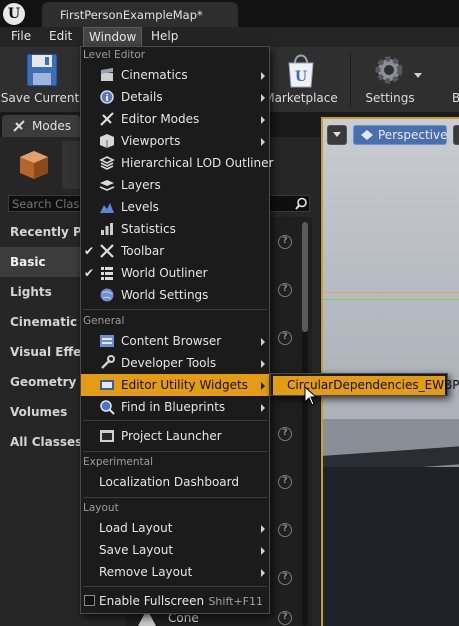 The width and height of the screenshot is (459, 626). What do you see at coordinates (42, 70) in the screenshot?
I see `floppy-disk-icon` at bounding box center [42, 70].